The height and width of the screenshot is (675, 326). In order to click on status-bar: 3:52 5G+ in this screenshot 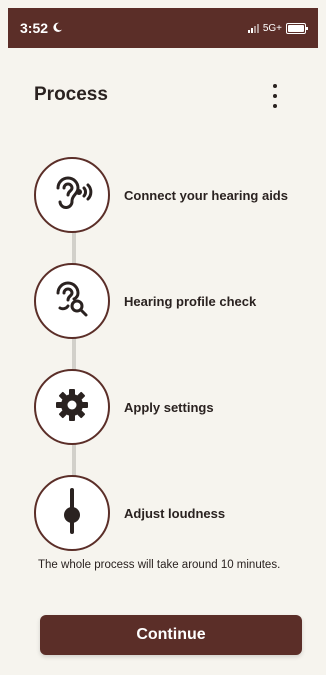, I will do `click(163, 28)`.